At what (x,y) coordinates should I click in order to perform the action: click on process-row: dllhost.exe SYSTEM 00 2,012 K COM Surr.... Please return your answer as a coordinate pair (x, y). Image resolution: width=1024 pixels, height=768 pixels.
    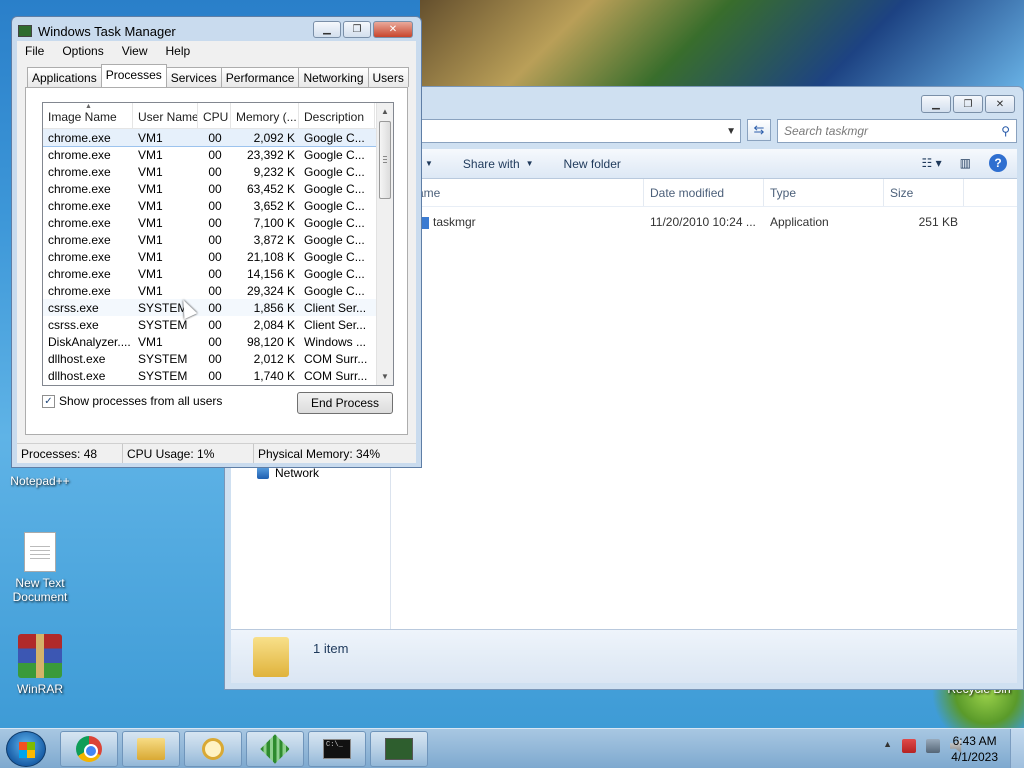
    Looking at the image, I should click on (218, 358).